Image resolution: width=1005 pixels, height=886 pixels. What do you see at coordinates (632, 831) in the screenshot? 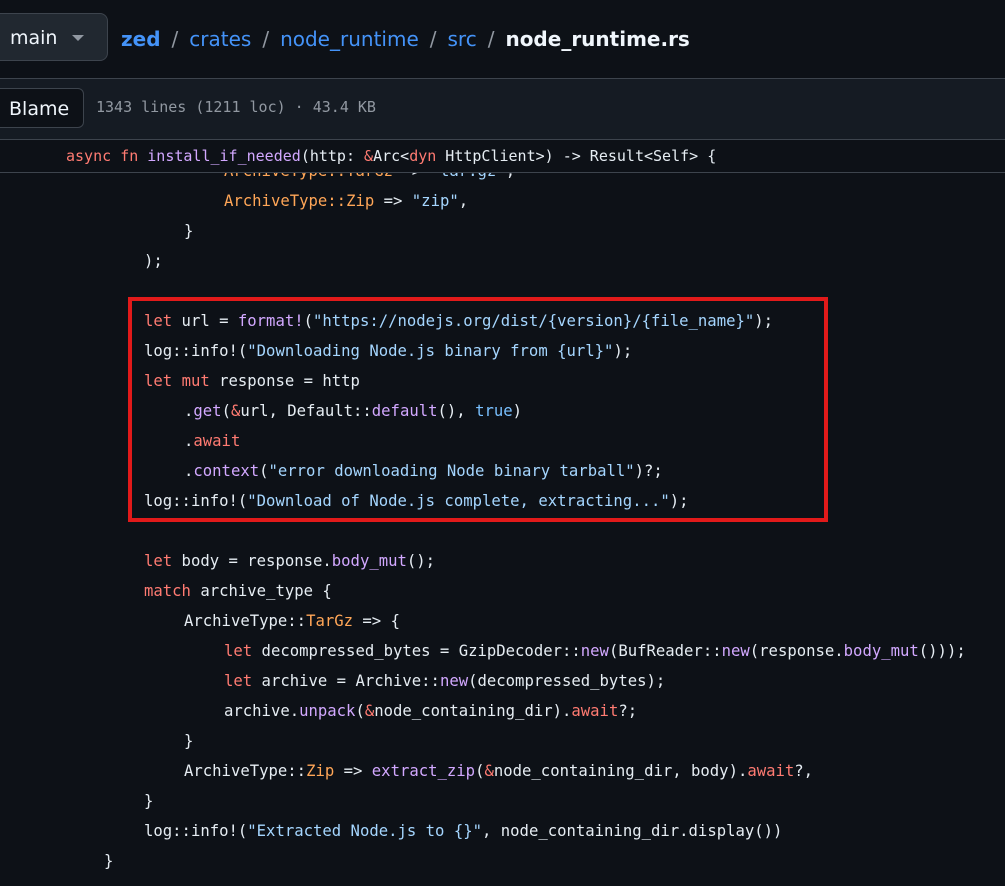
I see `code-token: , node_containing_dir.display())` at bounding box center [632, 831].